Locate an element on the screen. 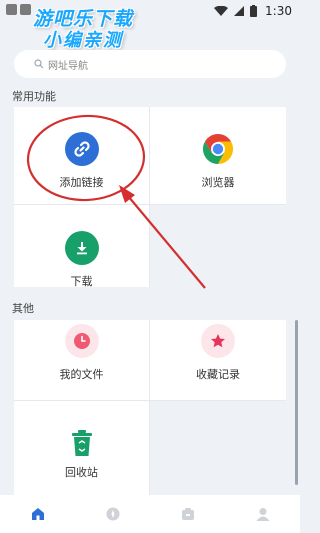 This screenshot has height=533, width=320. search-input: 网址导航 is located at coordinates (150, 64).